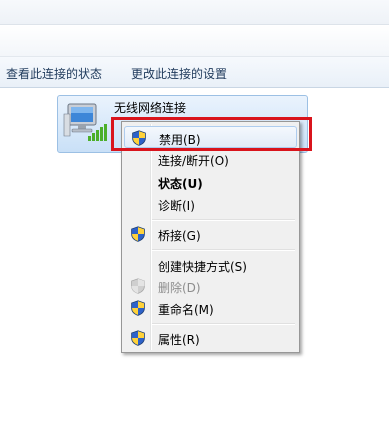 The image size is (389, 438). Describe the element at coordinates (210, 204) in the screenshot. I see `menu-item-diagnose: 诊断(I)` at that location.